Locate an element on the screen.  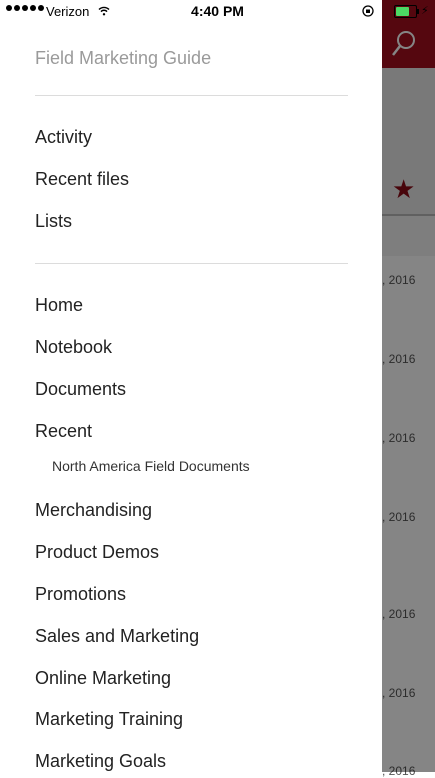
nav-item-merchandising: Merchandising is located at coordinates (93, 510).